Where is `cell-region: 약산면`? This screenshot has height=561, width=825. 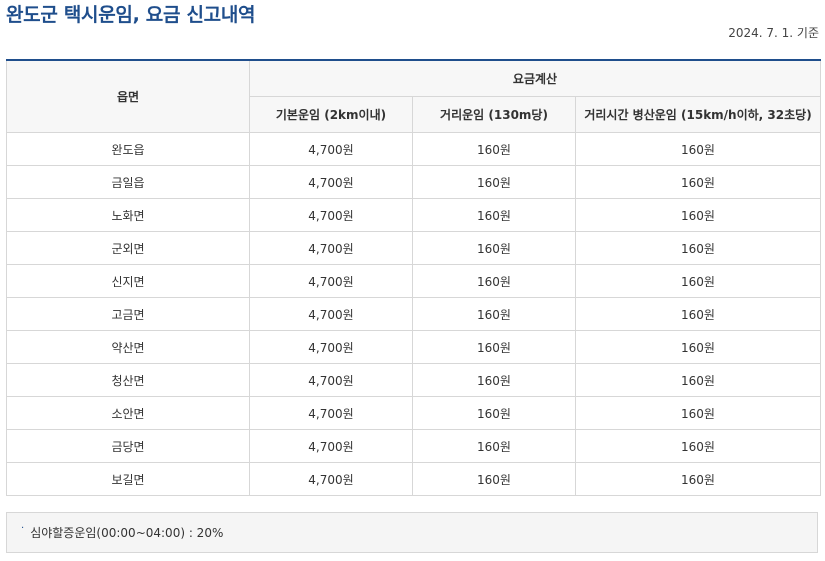
cell-region: 약산면 is located at coordinates (128, 347).